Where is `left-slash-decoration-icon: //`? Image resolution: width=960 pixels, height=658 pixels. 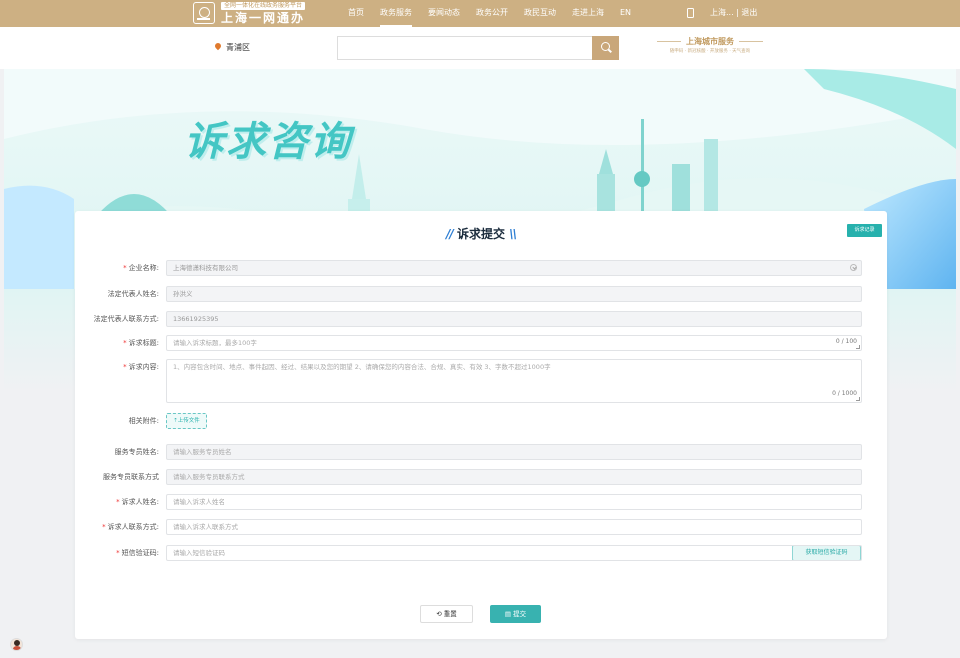
left-slash-decoration-icon: // is located at coordinates (450, 234).